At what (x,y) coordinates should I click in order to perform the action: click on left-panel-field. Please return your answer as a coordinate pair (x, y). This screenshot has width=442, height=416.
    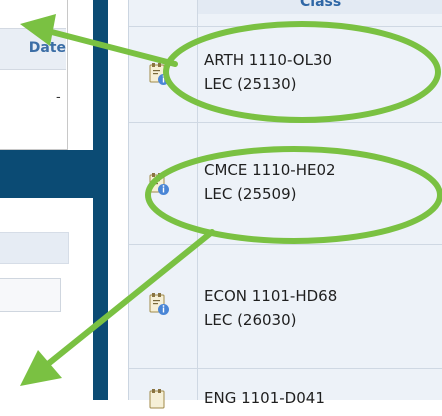
    Looking at the image, I should click on (30, 295).